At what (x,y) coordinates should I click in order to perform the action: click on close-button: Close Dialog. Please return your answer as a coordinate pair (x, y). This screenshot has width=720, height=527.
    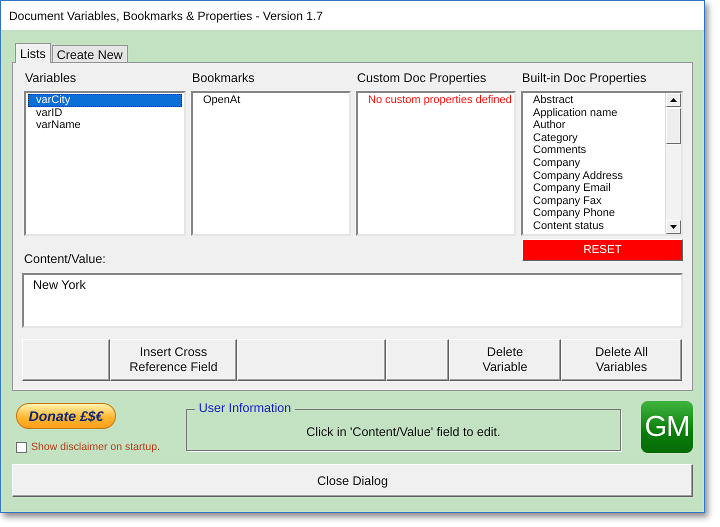
    Looking at the image, I should click on (352, 480).